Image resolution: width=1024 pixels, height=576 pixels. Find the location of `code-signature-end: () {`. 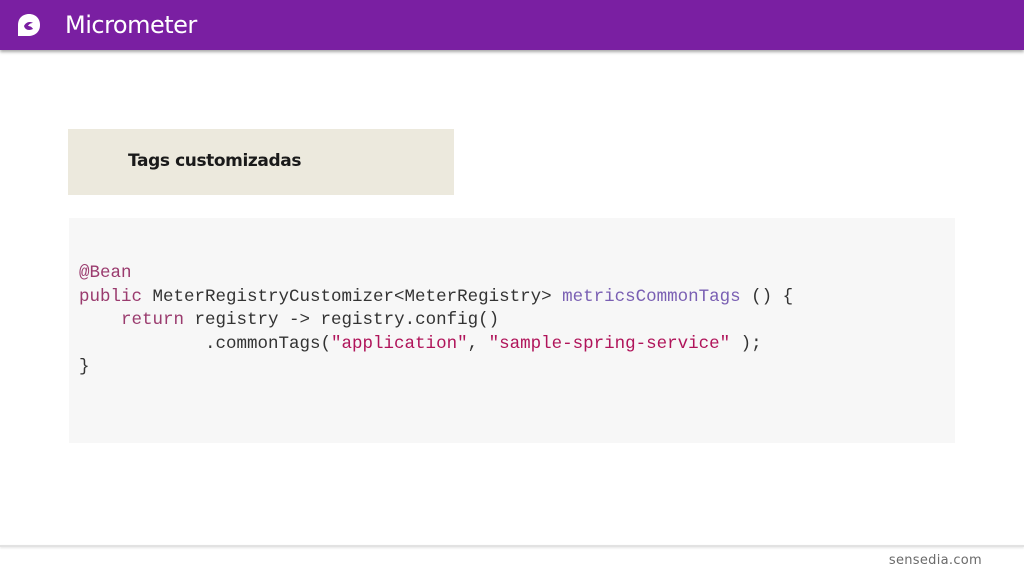

code-signature-end: () { is located at coordinates (767, 296).